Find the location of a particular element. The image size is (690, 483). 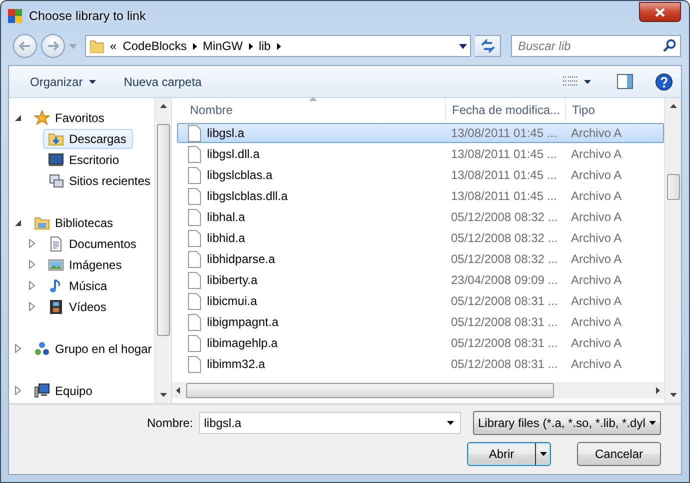

preview-pane-icon is located at coordinates (625, 81).